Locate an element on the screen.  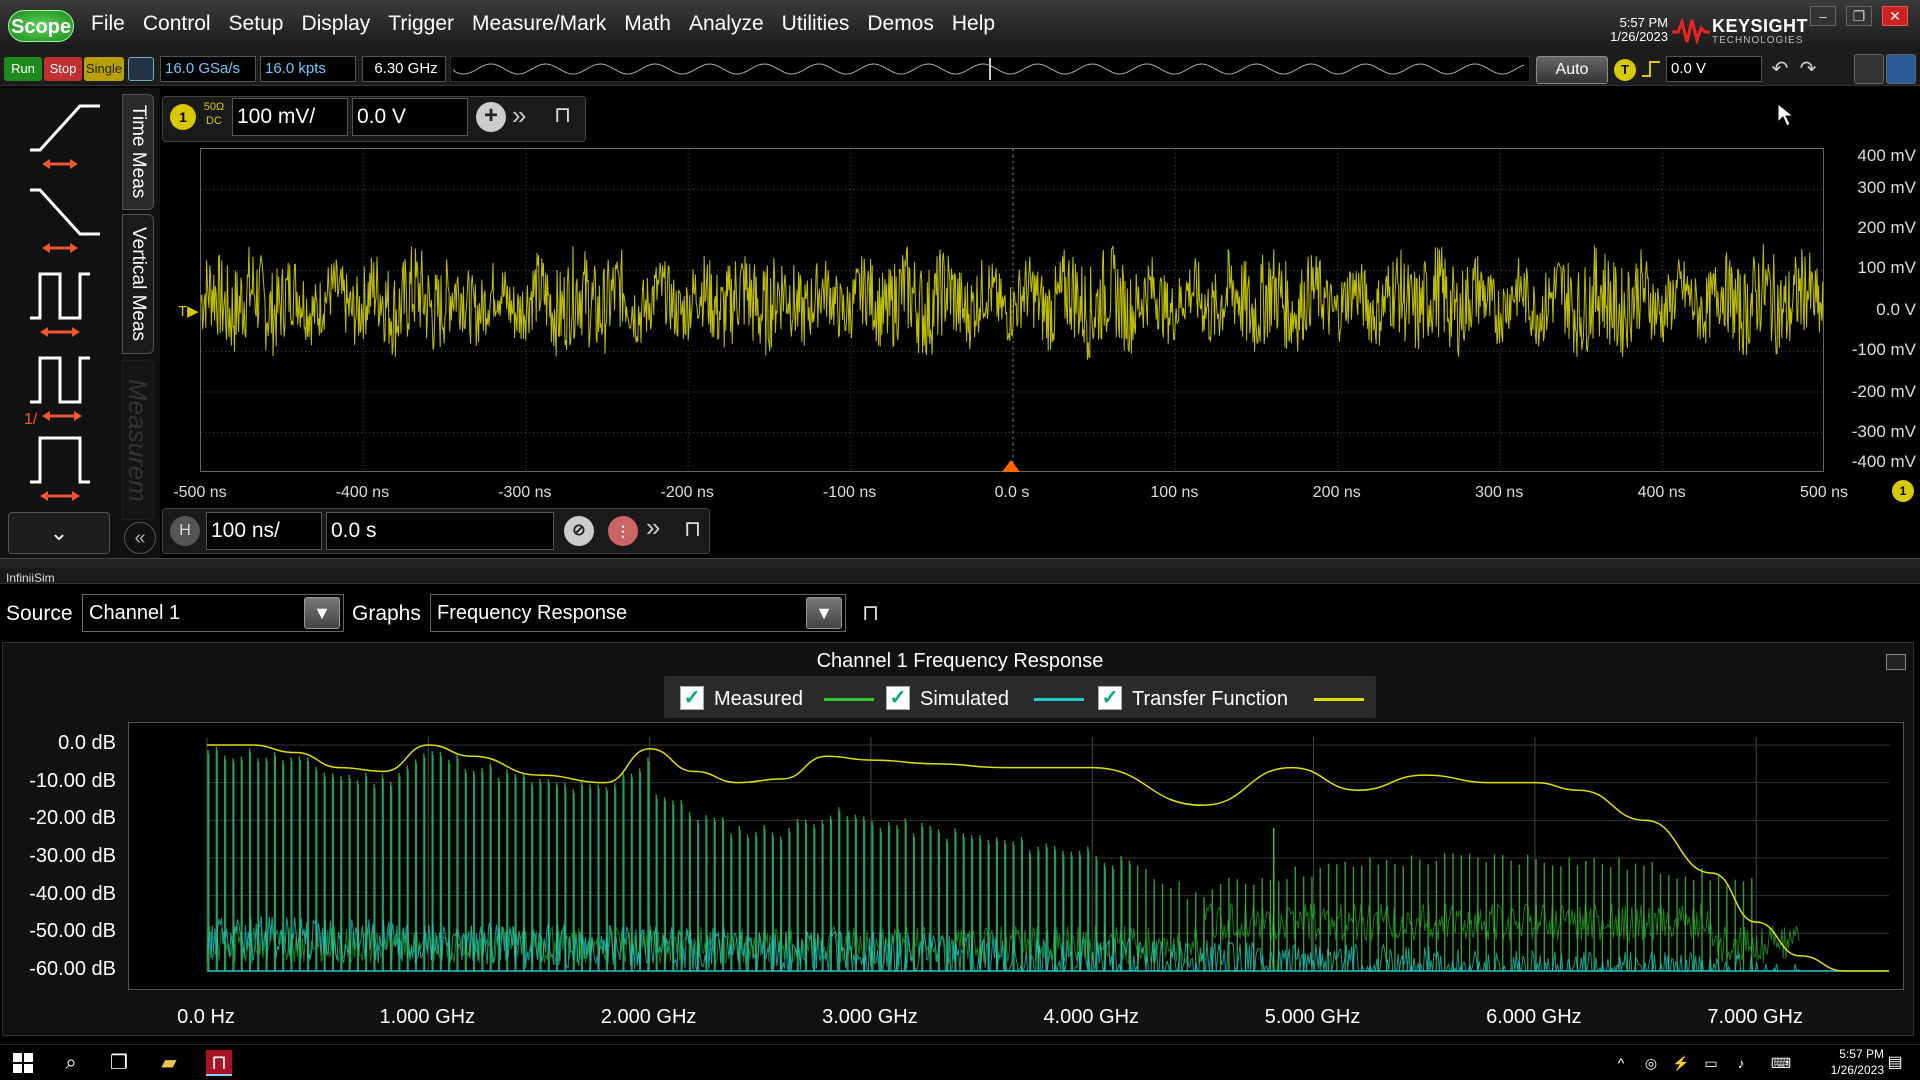
maximize-chart-icon is located at coordinates (1896, 662).